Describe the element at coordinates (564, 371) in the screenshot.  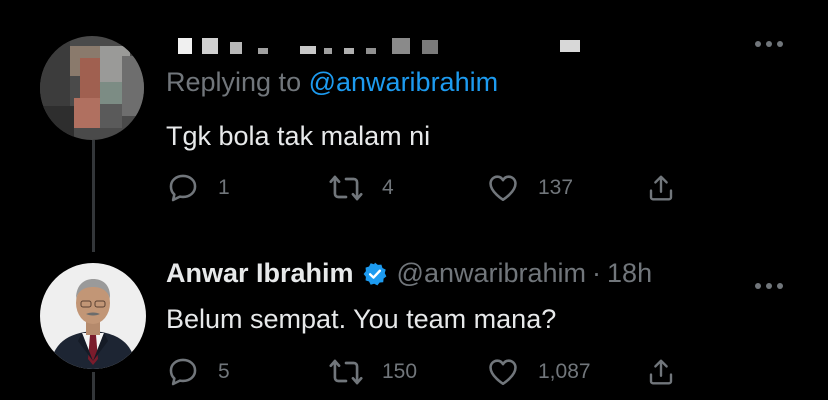
I see `like-count: 1,087` at that location.